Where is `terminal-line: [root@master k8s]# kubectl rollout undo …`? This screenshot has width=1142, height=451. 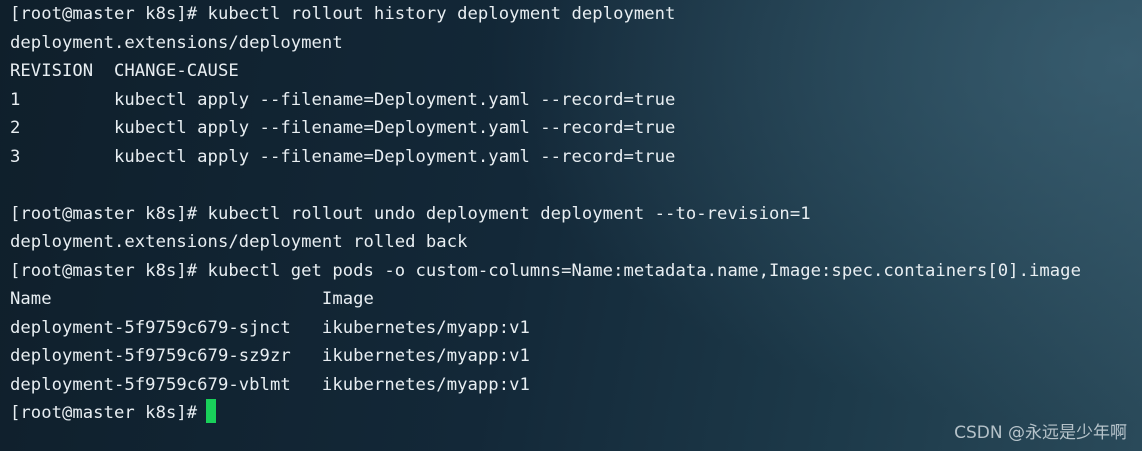 terminal-line: [root@master k8s]# kubectl rollout undo … is located at coordinates (410, 213).